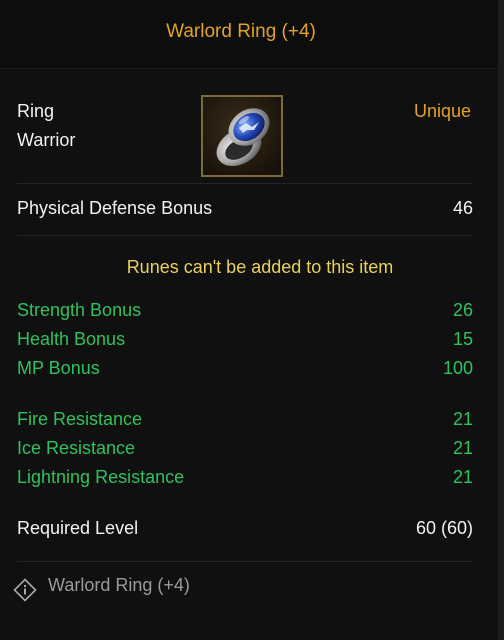  I want to click on requirement-value: 60 (60), so click(444, 528).